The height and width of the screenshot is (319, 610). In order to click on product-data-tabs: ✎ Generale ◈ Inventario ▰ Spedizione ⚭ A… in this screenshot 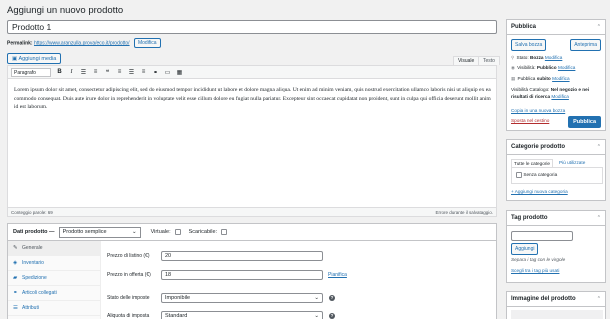, I will do `click(54, 280)`.